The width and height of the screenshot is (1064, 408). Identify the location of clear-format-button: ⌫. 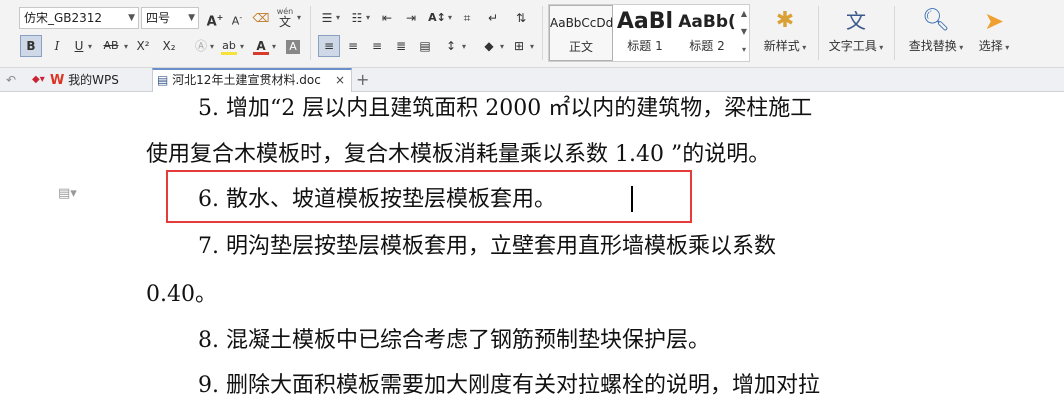
(261, 18).